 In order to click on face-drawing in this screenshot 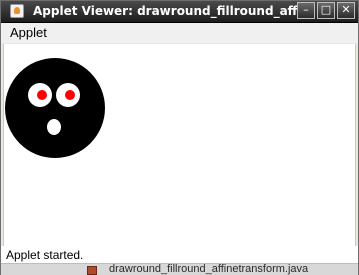, I will do `click(55, 108)`.